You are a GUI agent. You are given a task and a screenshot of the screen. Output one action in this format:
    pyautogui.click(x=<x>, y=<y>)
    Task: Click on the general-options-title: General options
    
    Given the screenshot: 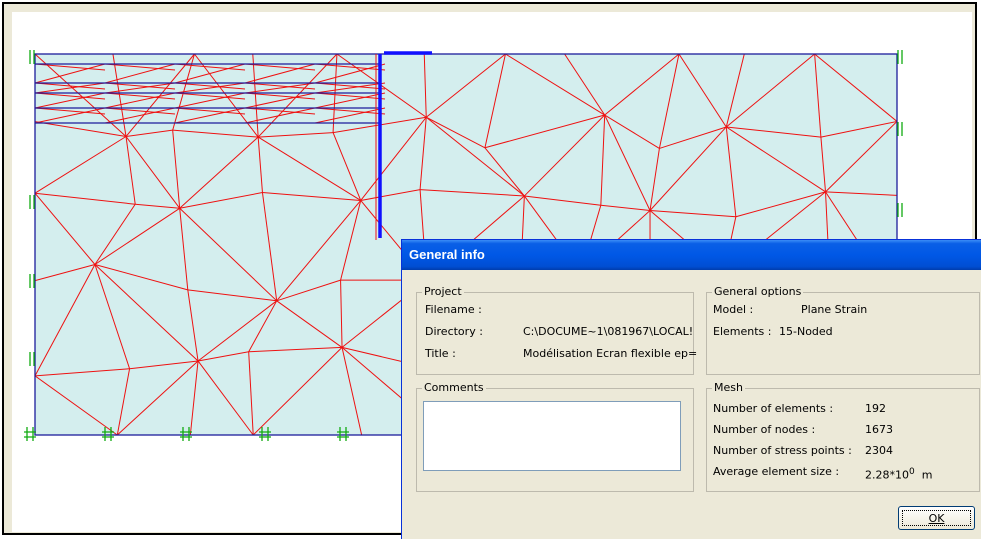 What is the action you would take?
    pyautogui.click(x=757, y=292)
    